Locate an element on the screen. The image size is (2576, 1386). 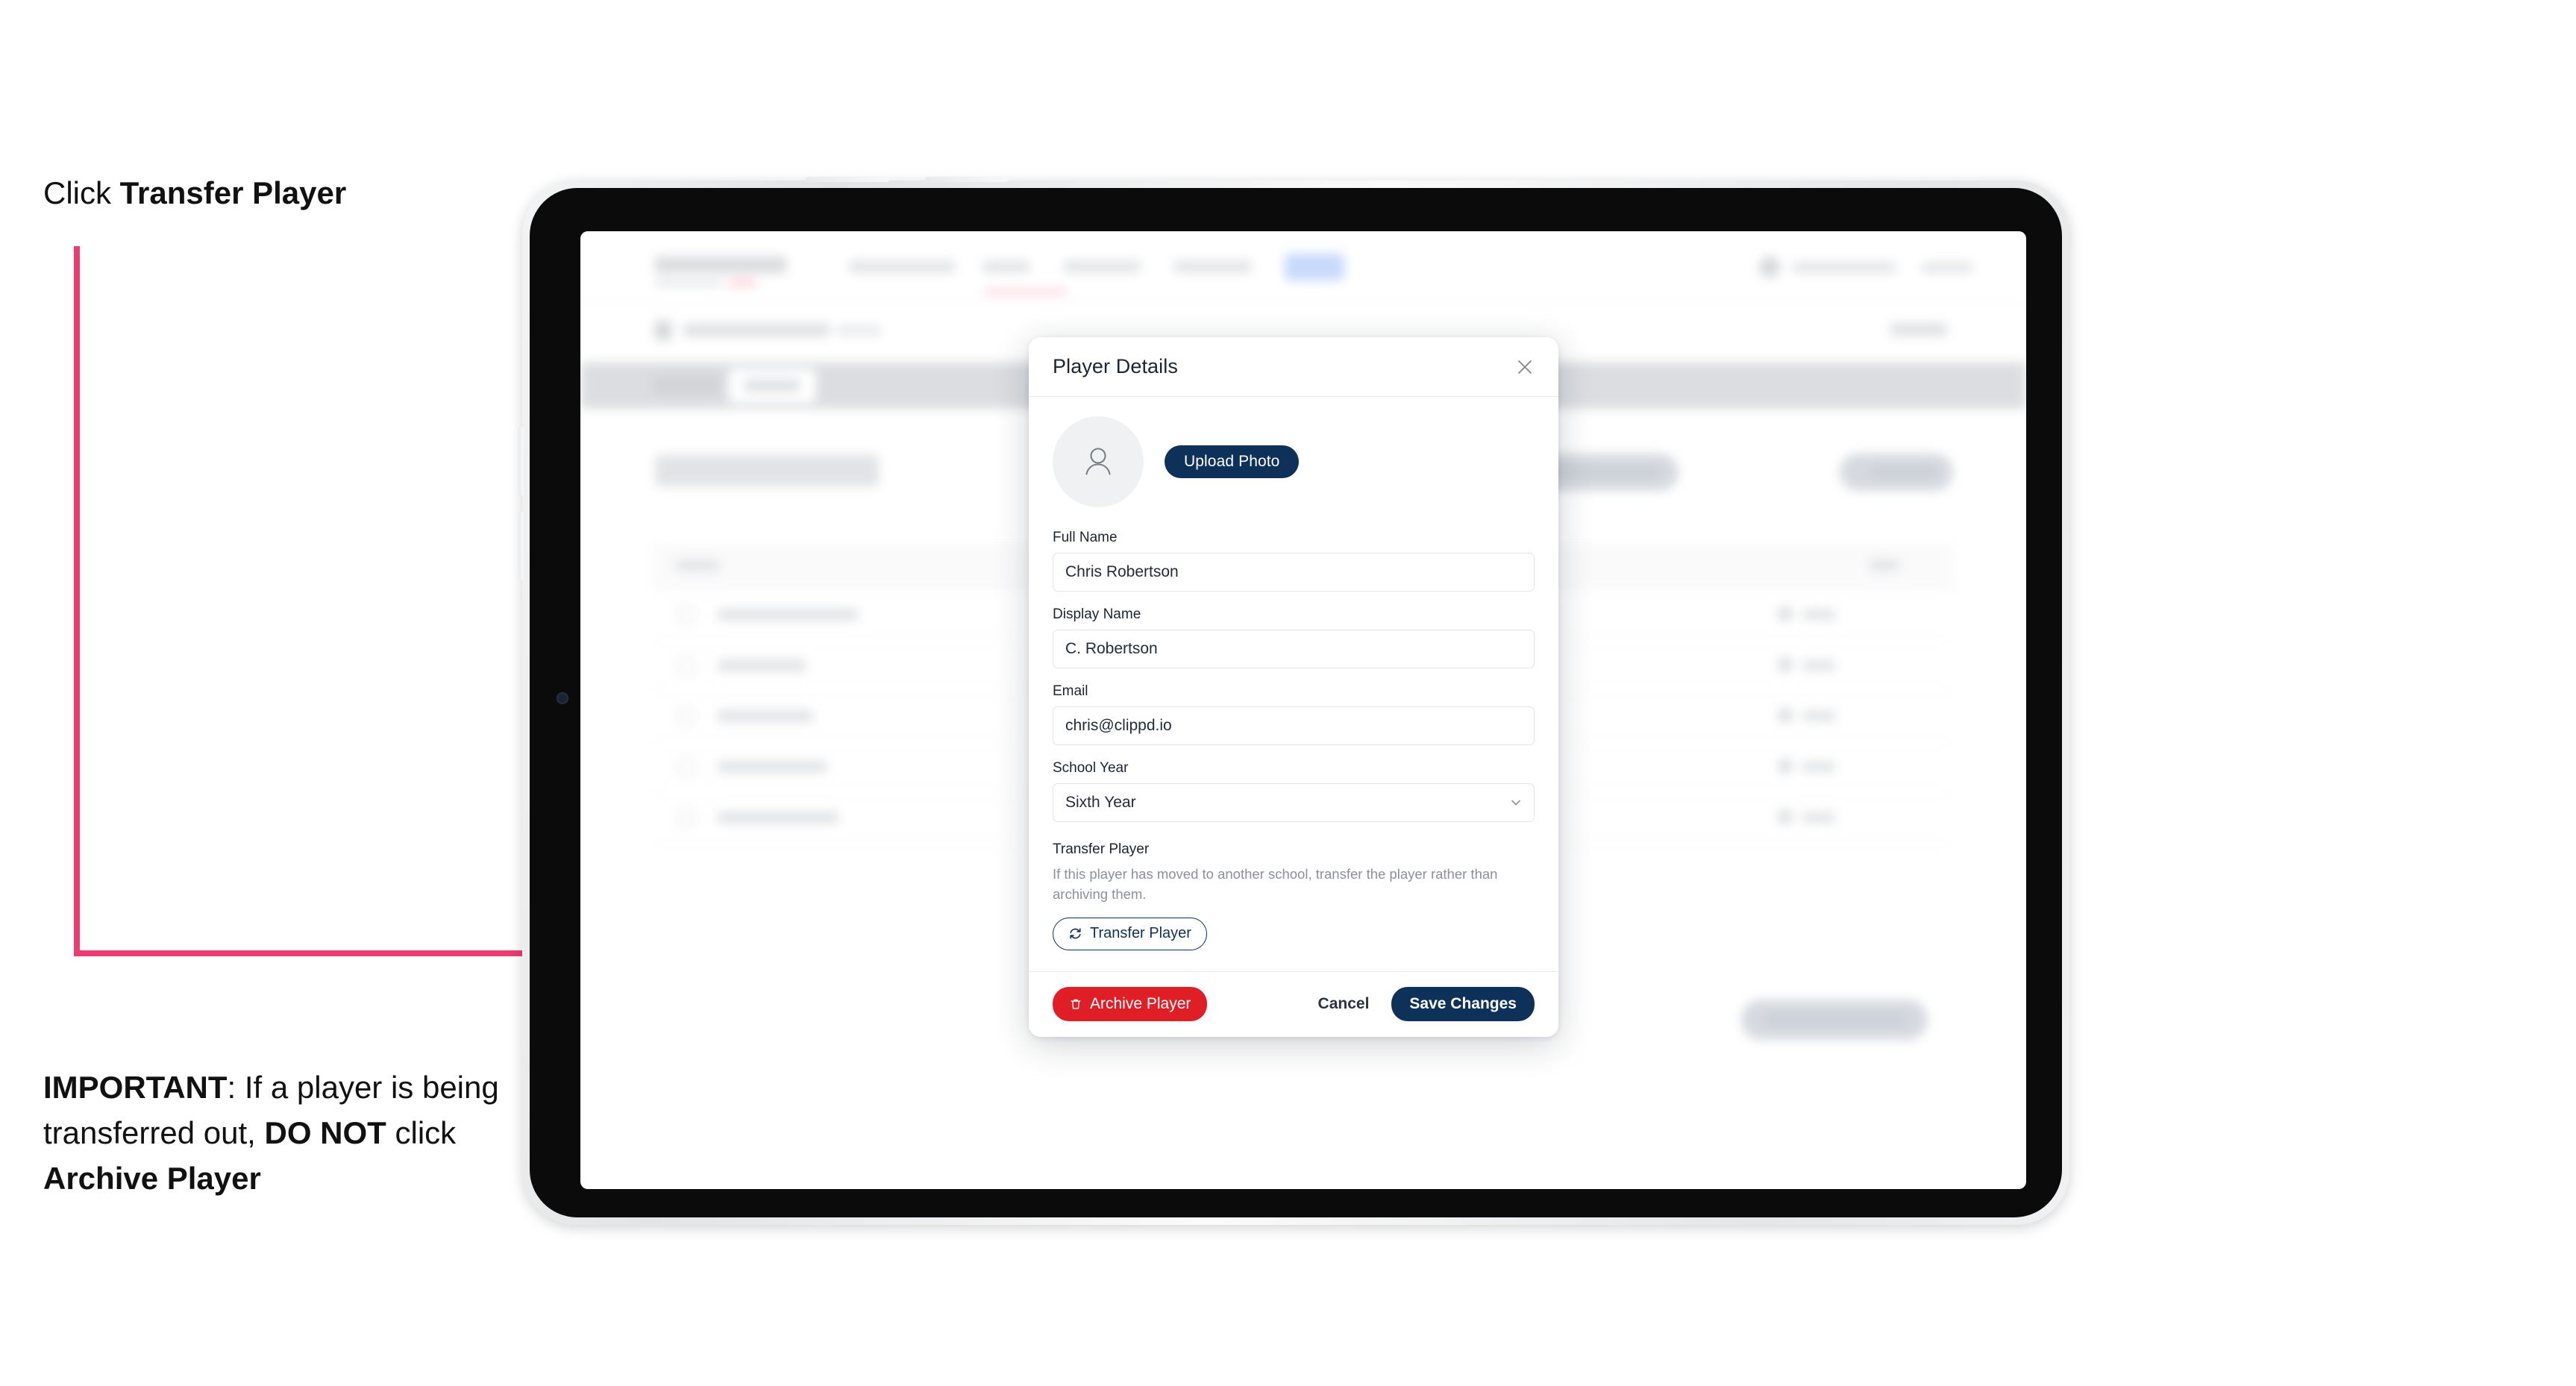
modal-title: Player Details is located at coordinates (1115, 366).